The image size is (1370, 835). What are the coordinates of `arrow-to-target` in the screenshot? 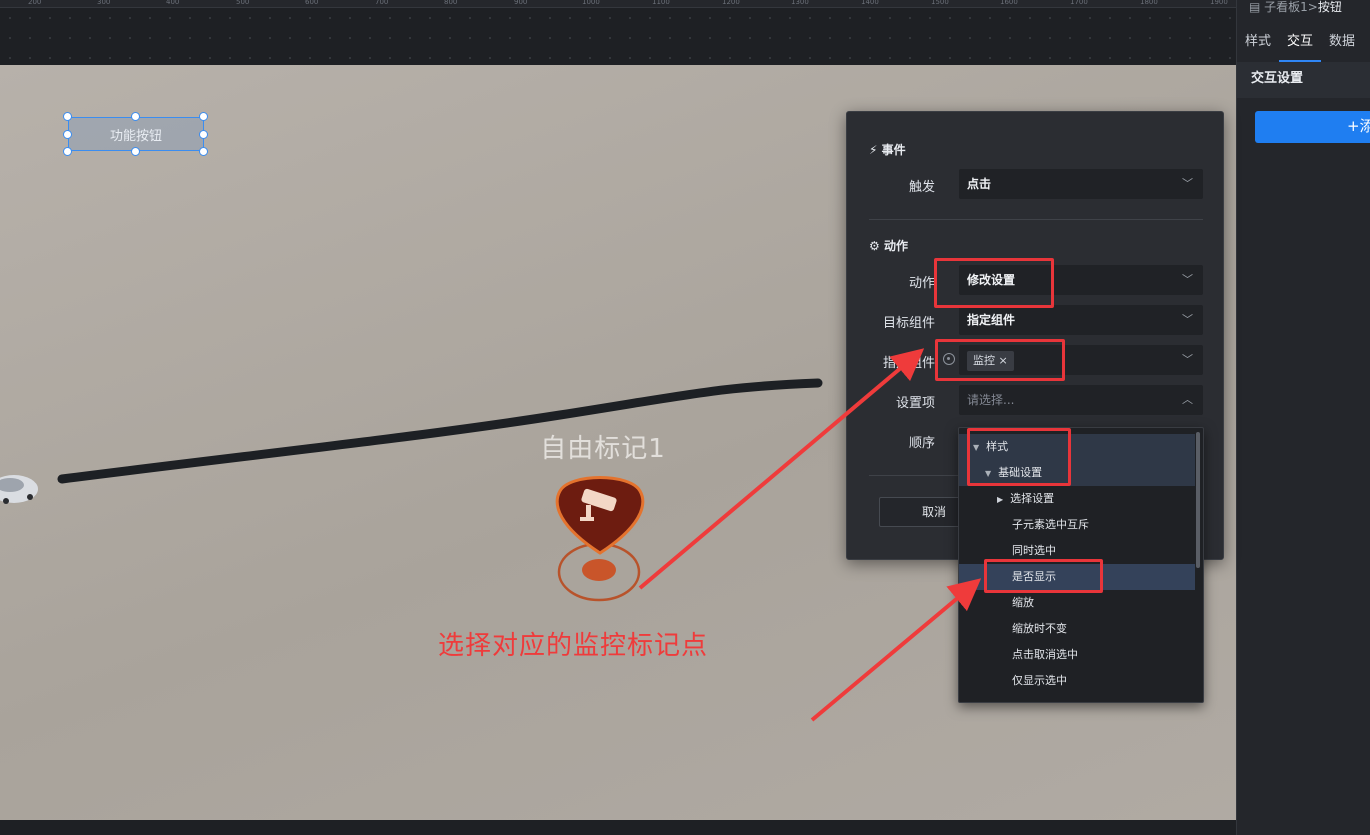 It's located at (781, 469).